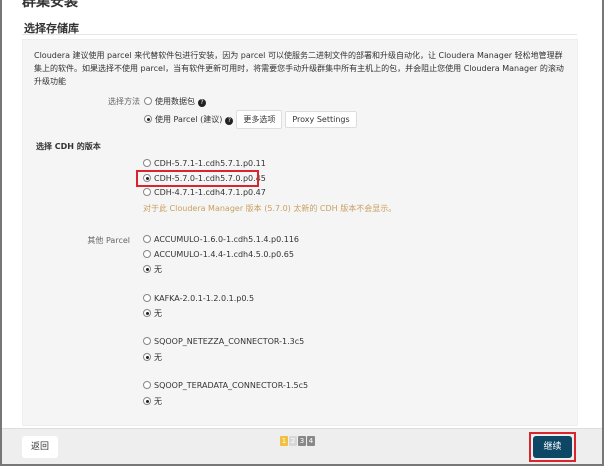 This screenshot has width=604, height=466. I want to click on footer, so click(302, 446).